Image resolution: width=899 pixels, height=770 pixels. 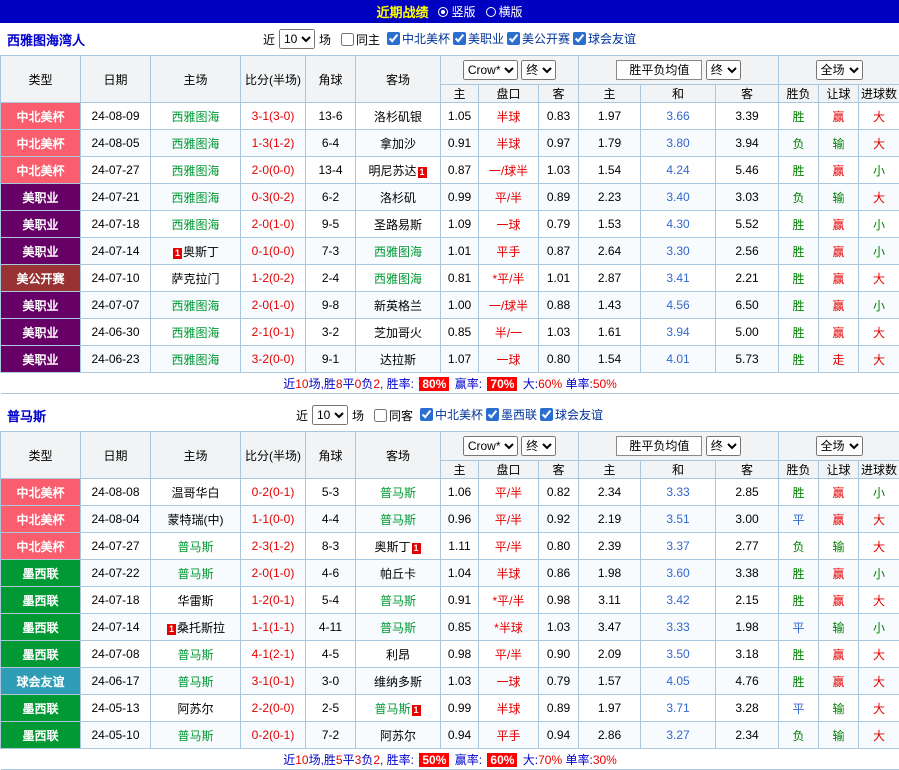 What do you see at coordinates (398, 117) in the screenshot?
I see `team-name: 洛杉矶银` at bounding box center [398, 117].